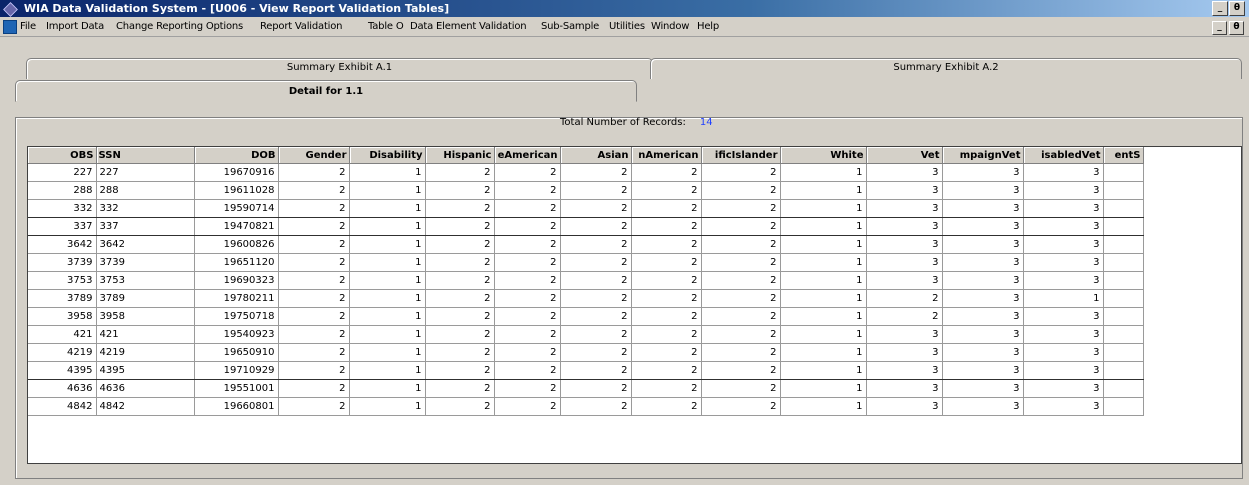  What do you see at coordinates (983, 155) in the screenshot?
I see `column-header: mpaignVet` at bounding box center [983, 155].